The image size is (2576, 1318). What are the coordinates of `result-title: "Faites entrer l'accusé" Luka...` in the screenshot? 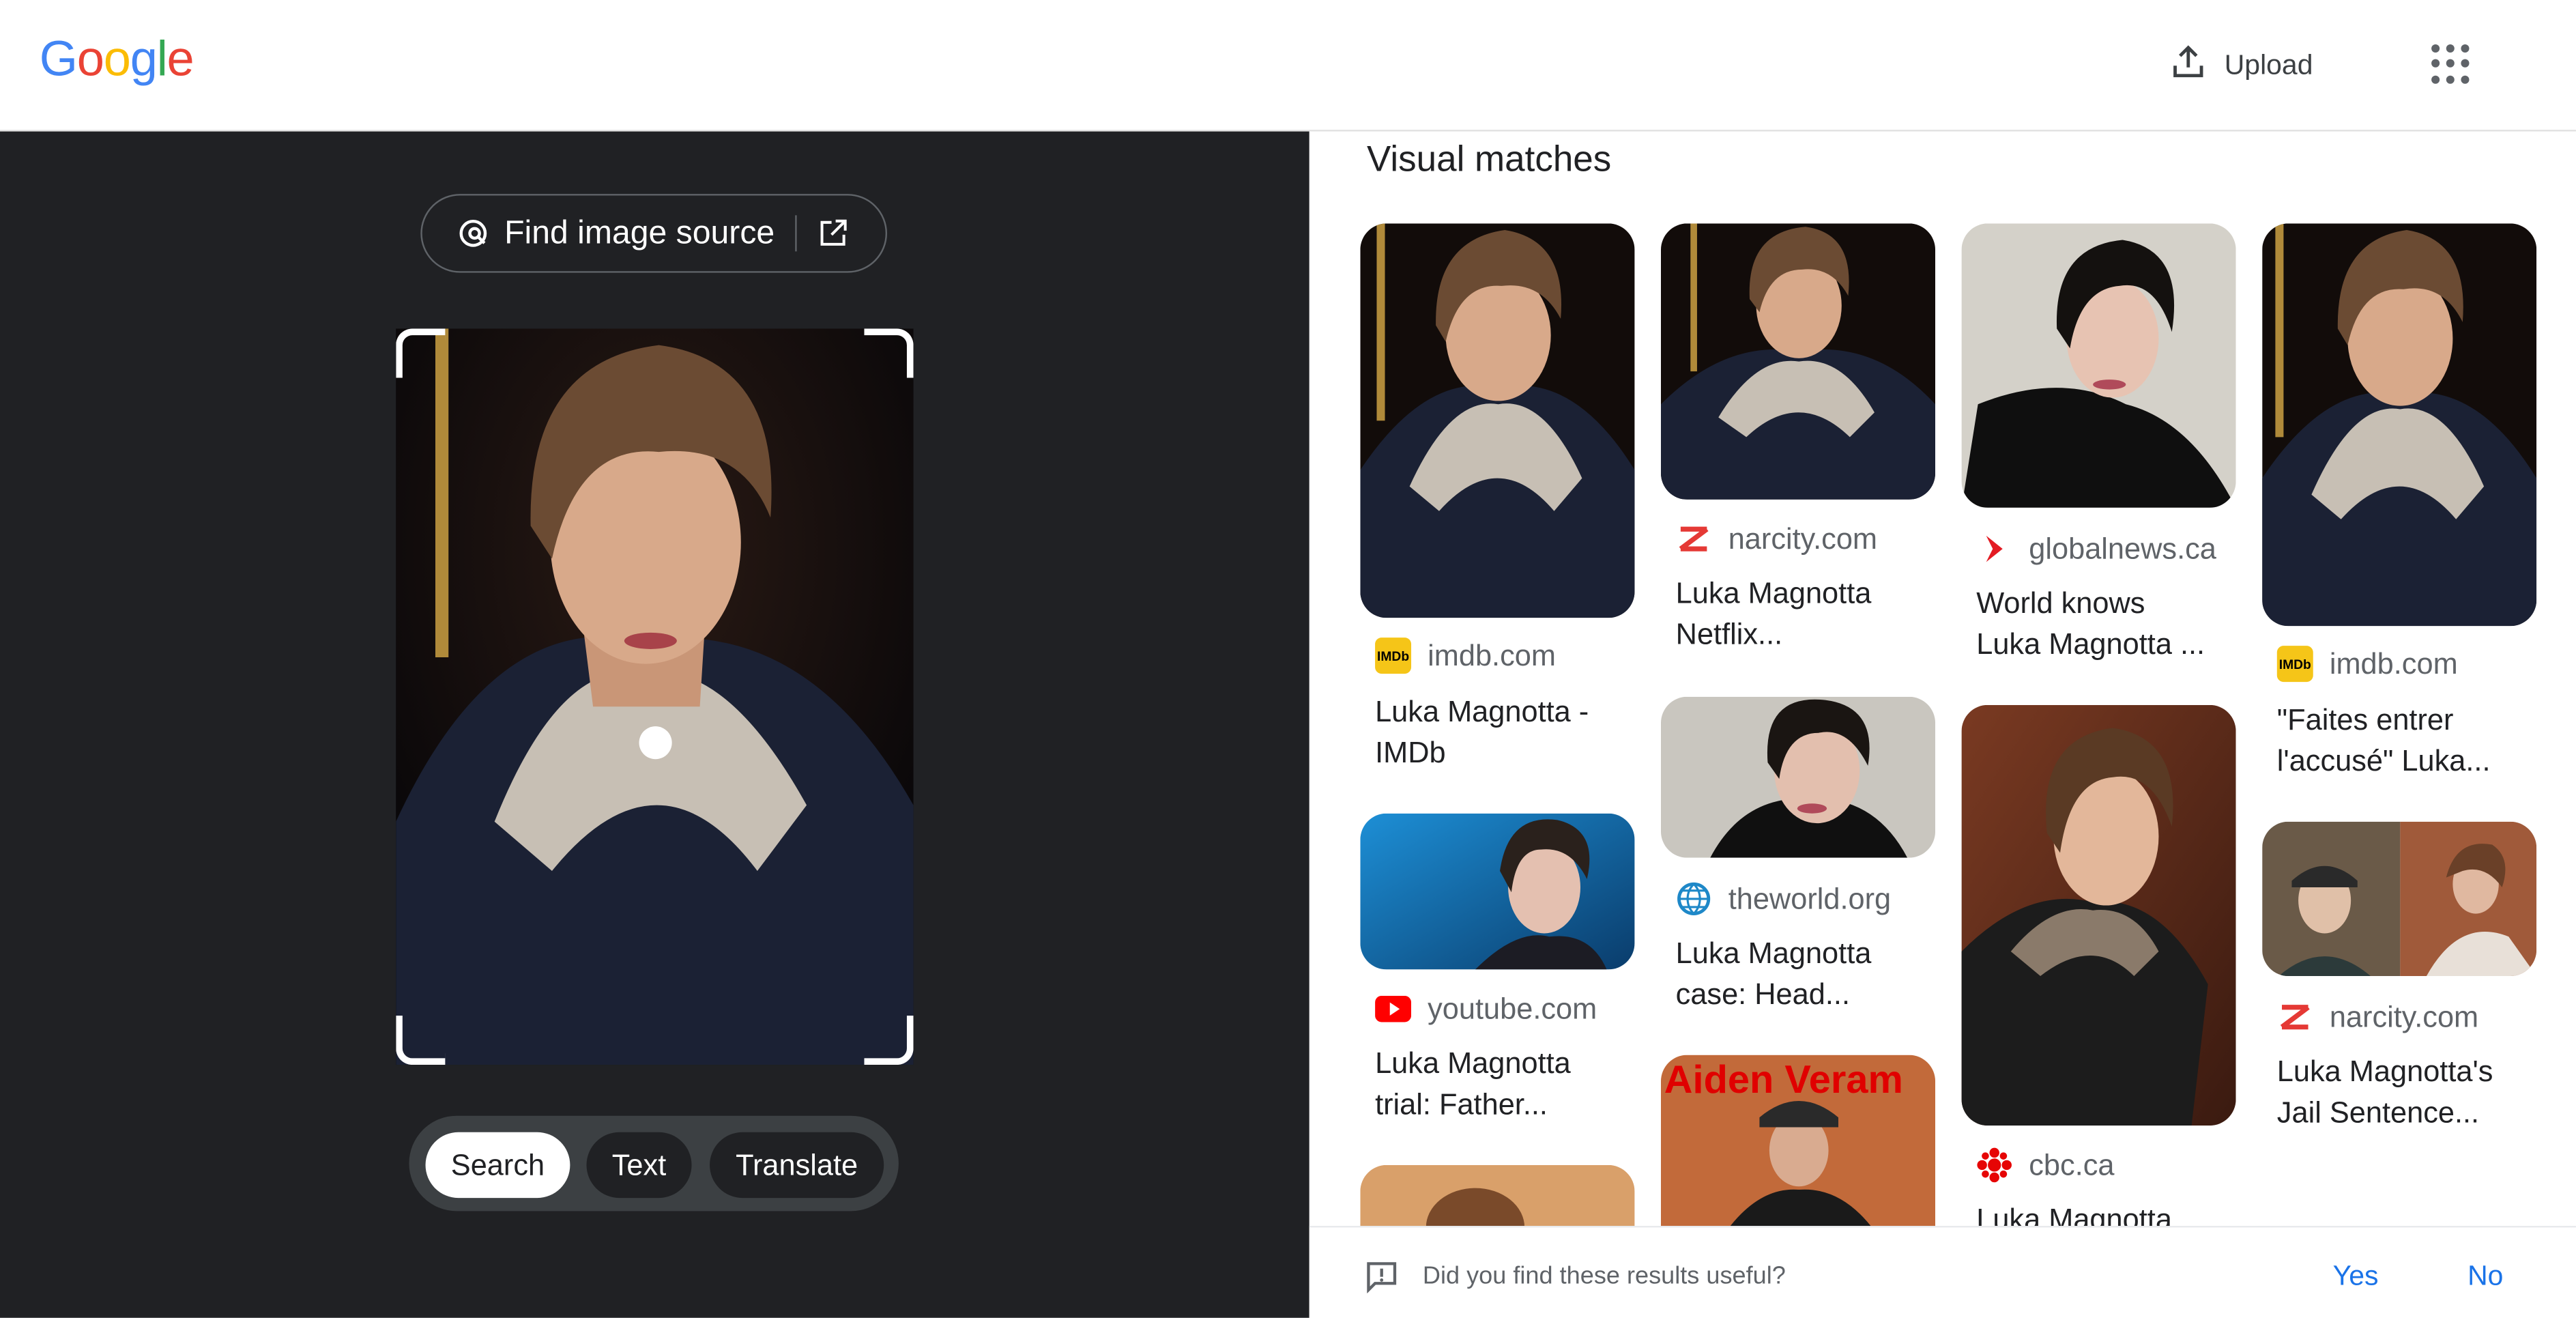 It's located at (2408, 741).